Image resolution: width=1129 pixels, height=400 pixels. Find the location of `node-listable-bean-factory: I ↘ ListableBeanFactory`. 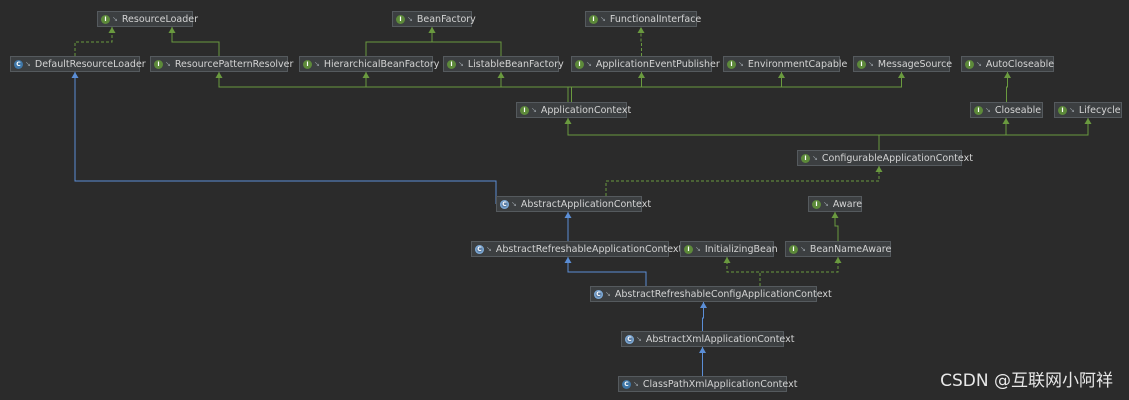

node-listable-bean-factory: I ↘ ListableBeanFactory is located at coordinates (503, 64).